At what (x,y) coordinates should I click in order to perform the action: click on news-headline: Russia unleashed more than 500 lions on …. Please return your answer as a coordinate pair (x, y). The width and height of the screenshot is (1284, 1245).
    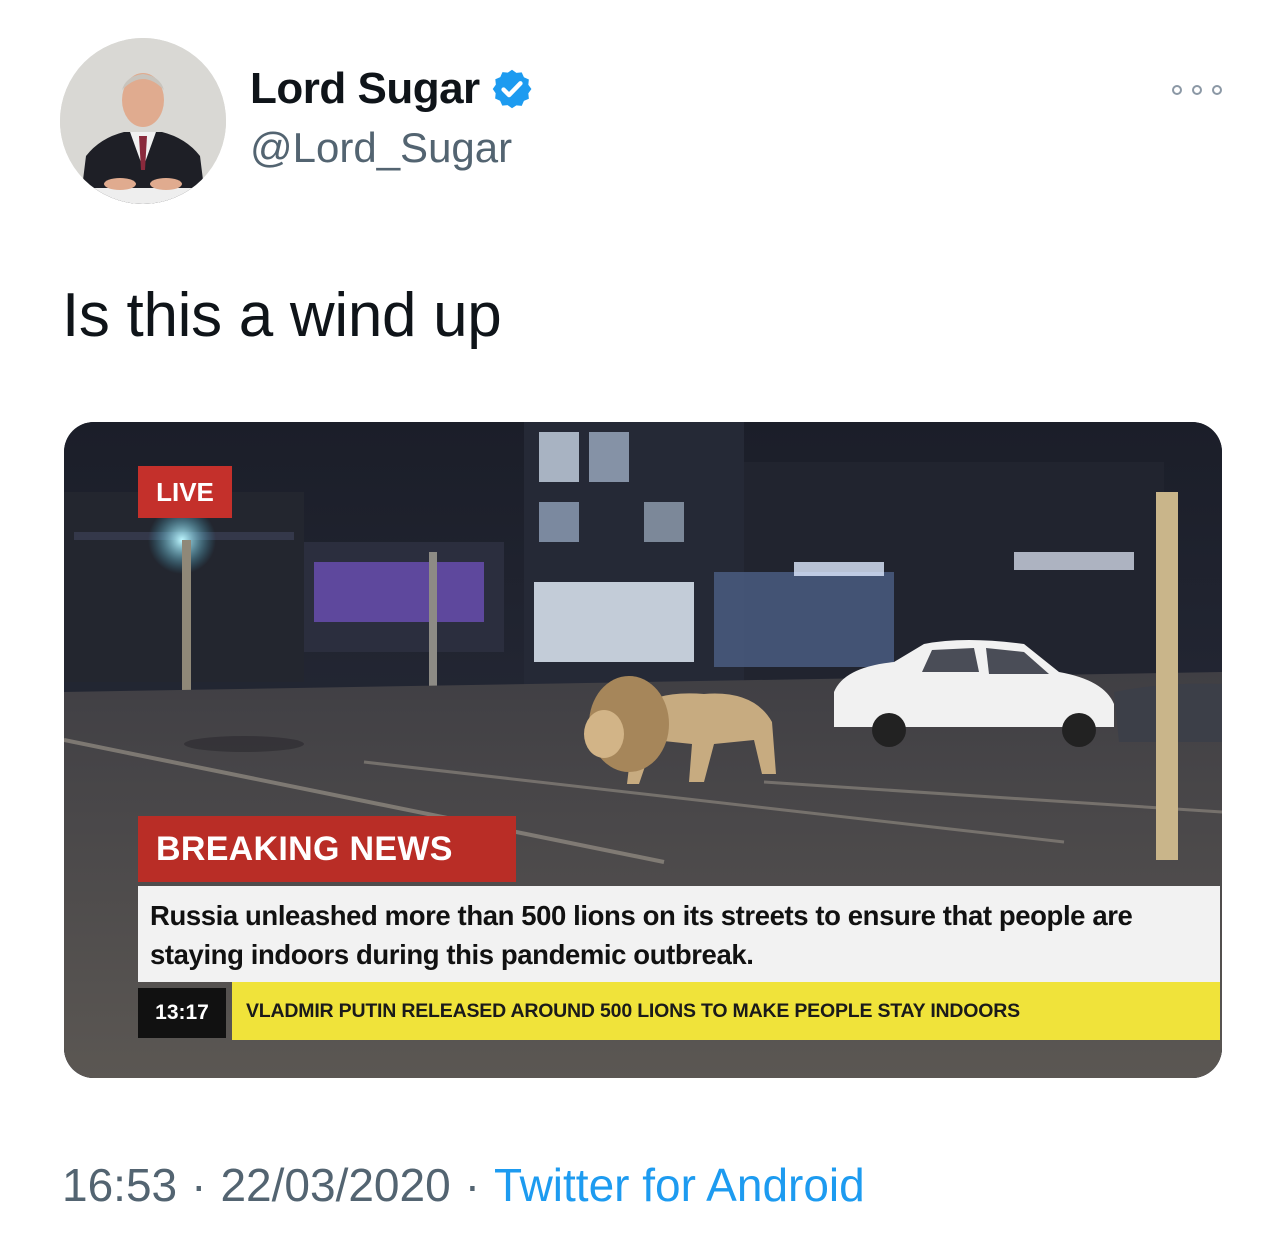
    Looking at the image, I should click on (679, 934).